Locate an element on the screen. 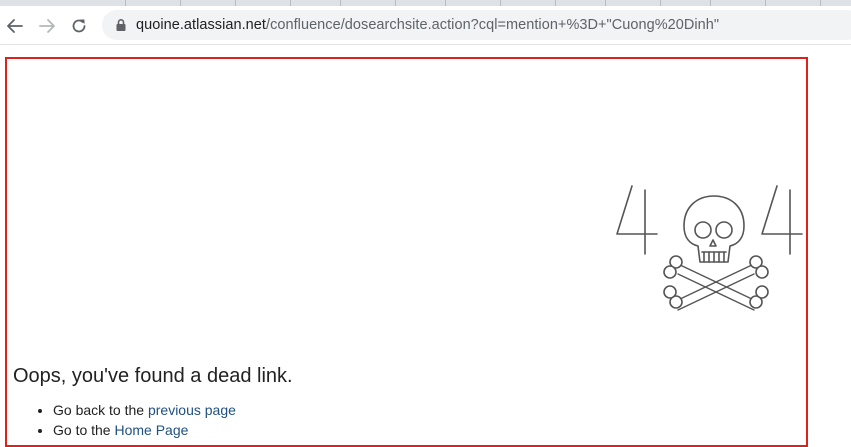 The image size is (851, 447). reload-button is located at coordinates (79, 26).